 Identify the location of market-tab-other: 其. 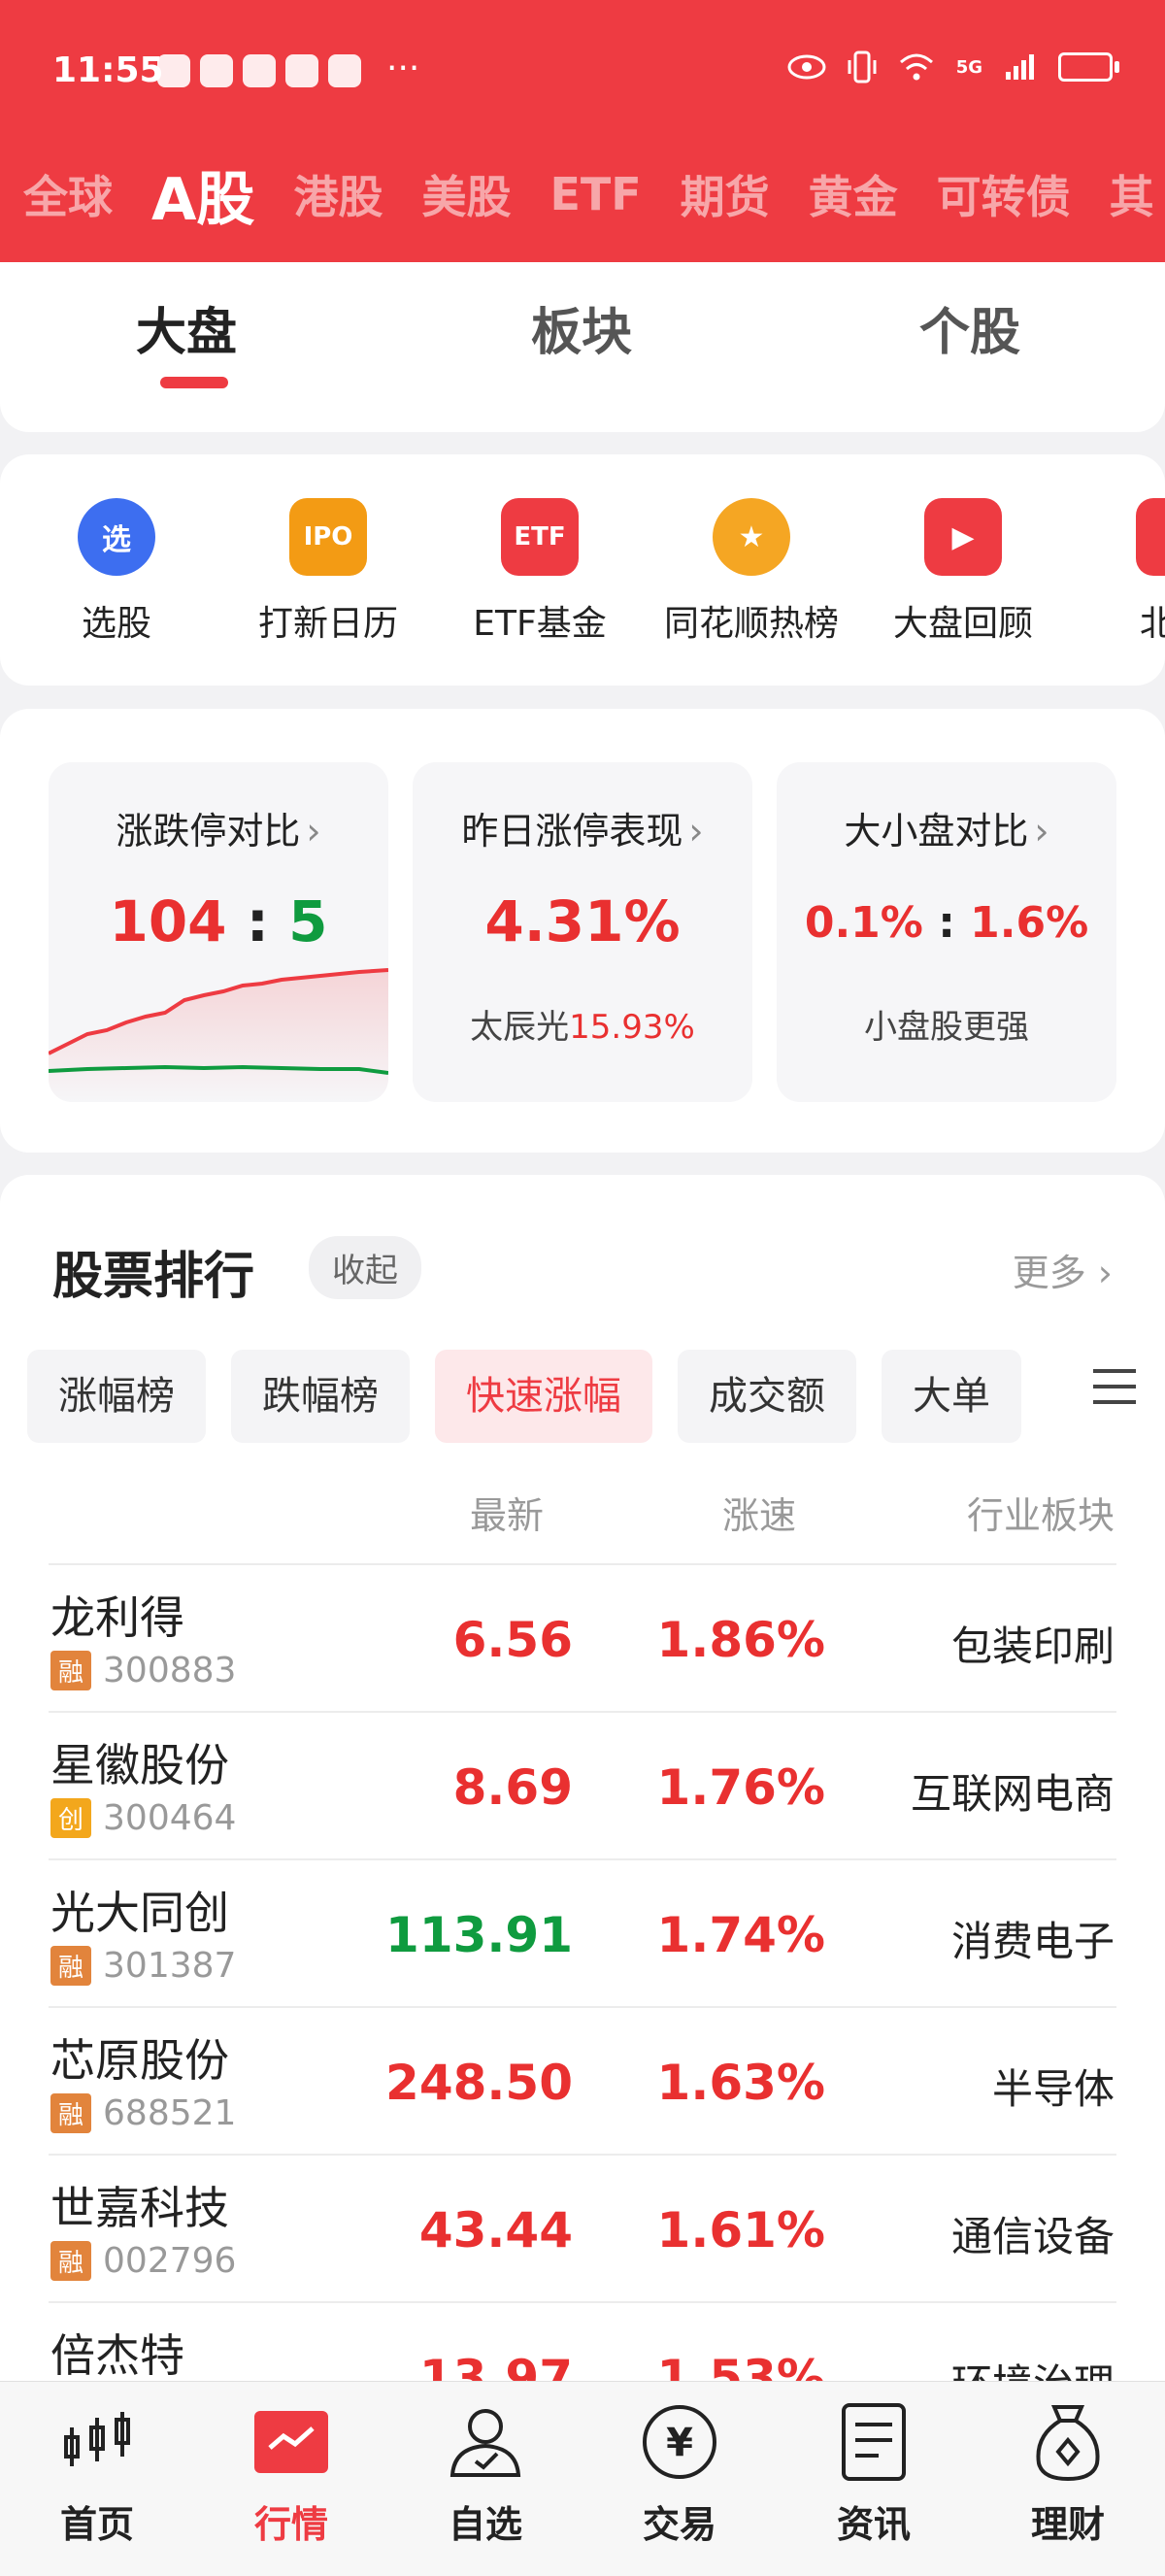
(1132, 194).